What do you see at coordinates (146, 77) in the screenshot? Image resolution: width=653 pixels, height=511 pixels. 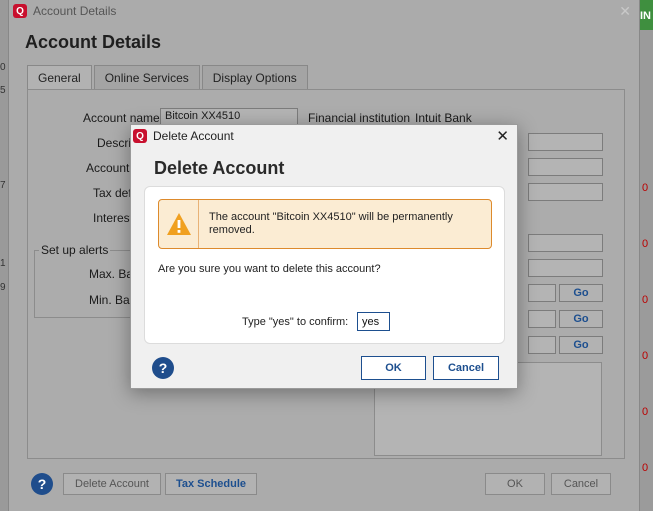 I see `tab-online-services: Online Services` at bounding box center [146, 77].